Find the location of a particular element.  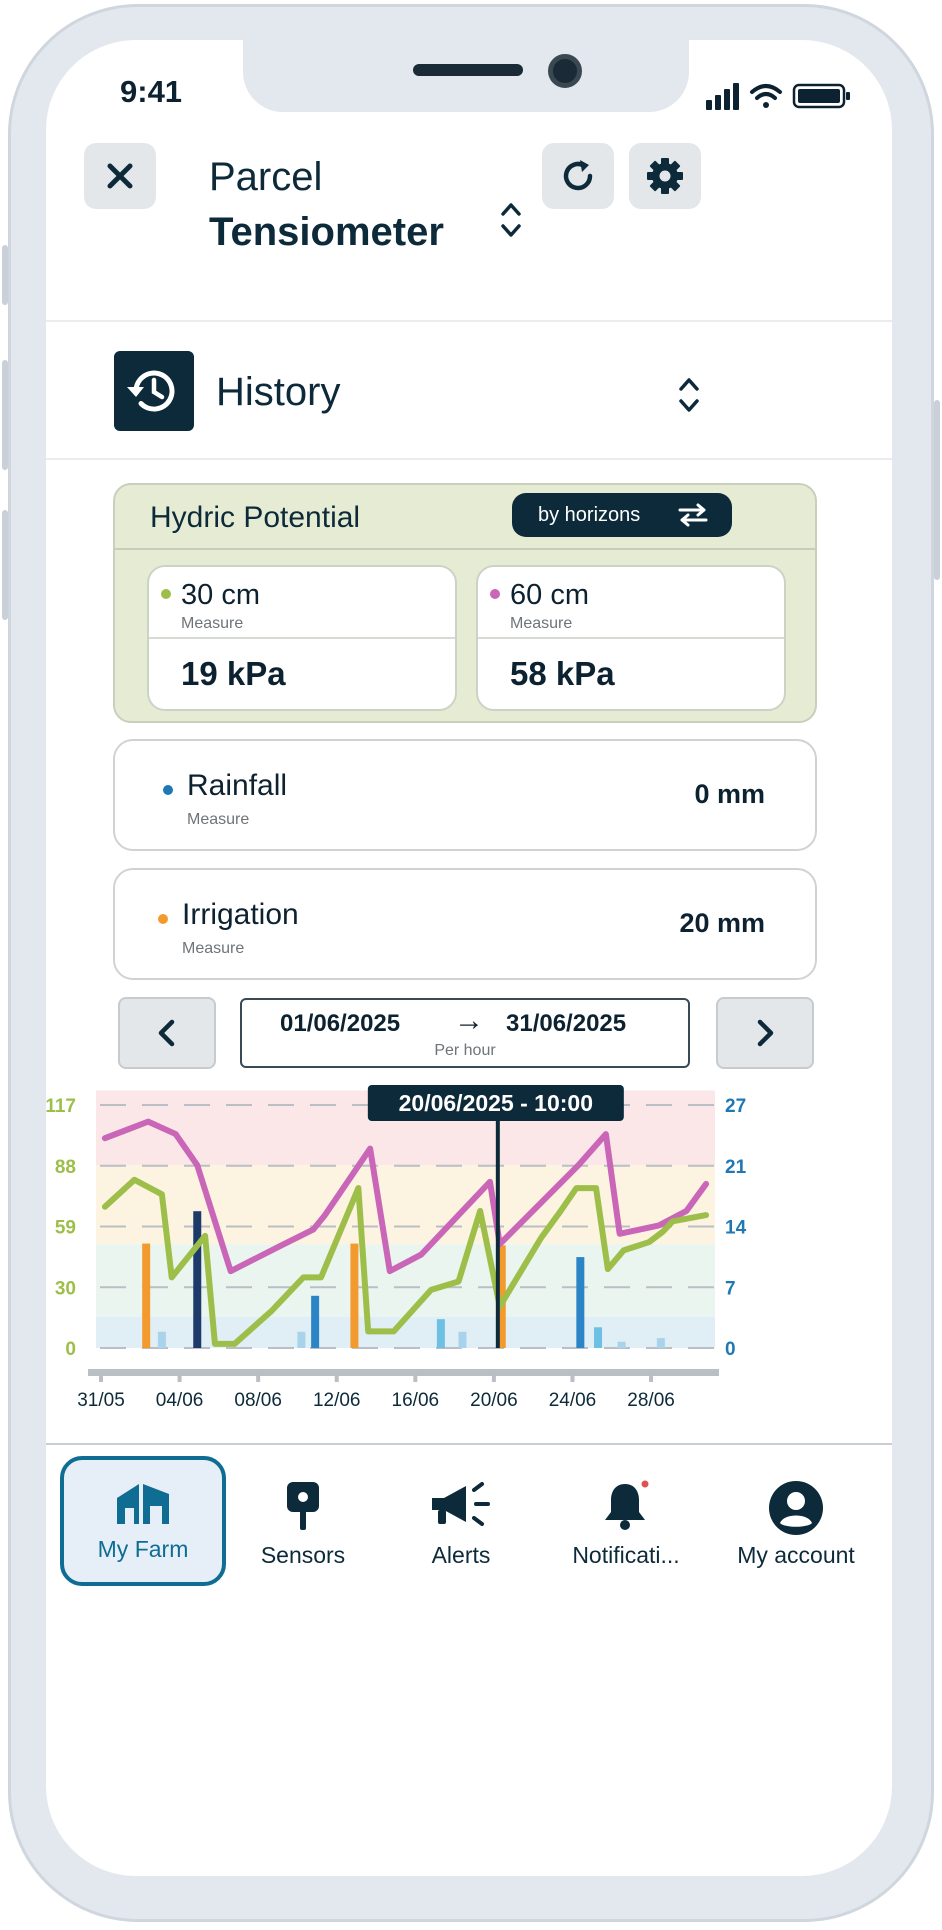

toggle-label: by horizons is located at coordinates (589, 514).